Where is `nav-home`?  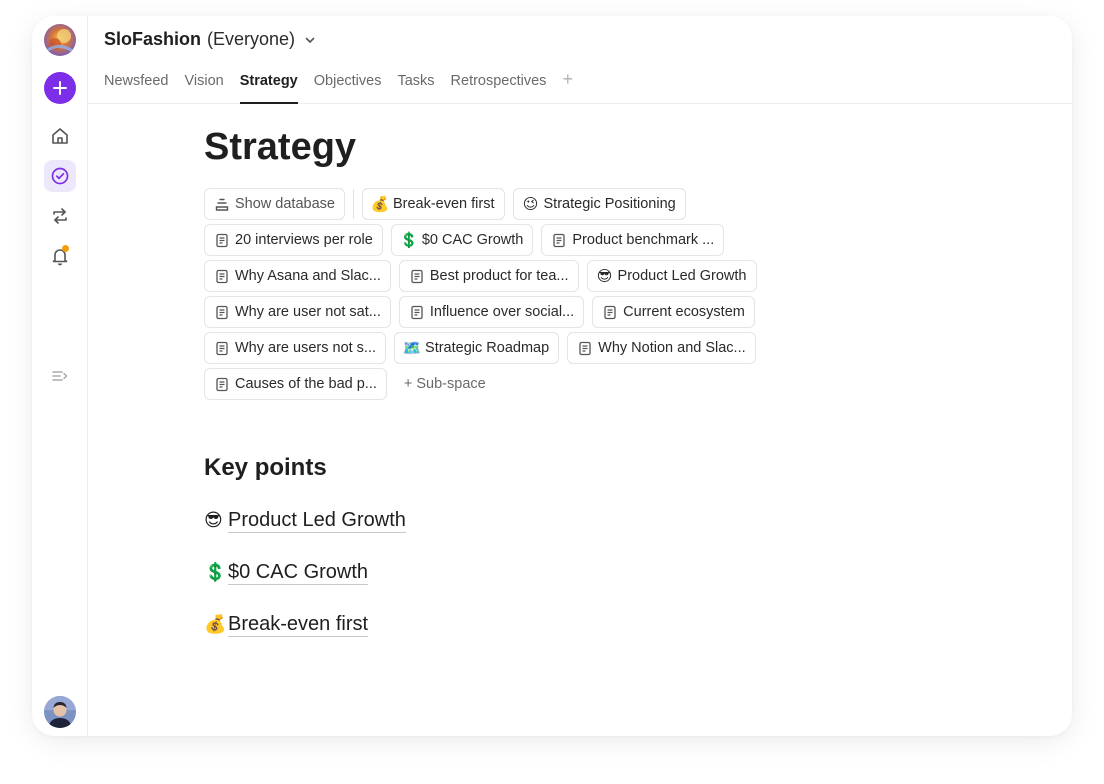 nav-home is located at coordinates (60, 136).